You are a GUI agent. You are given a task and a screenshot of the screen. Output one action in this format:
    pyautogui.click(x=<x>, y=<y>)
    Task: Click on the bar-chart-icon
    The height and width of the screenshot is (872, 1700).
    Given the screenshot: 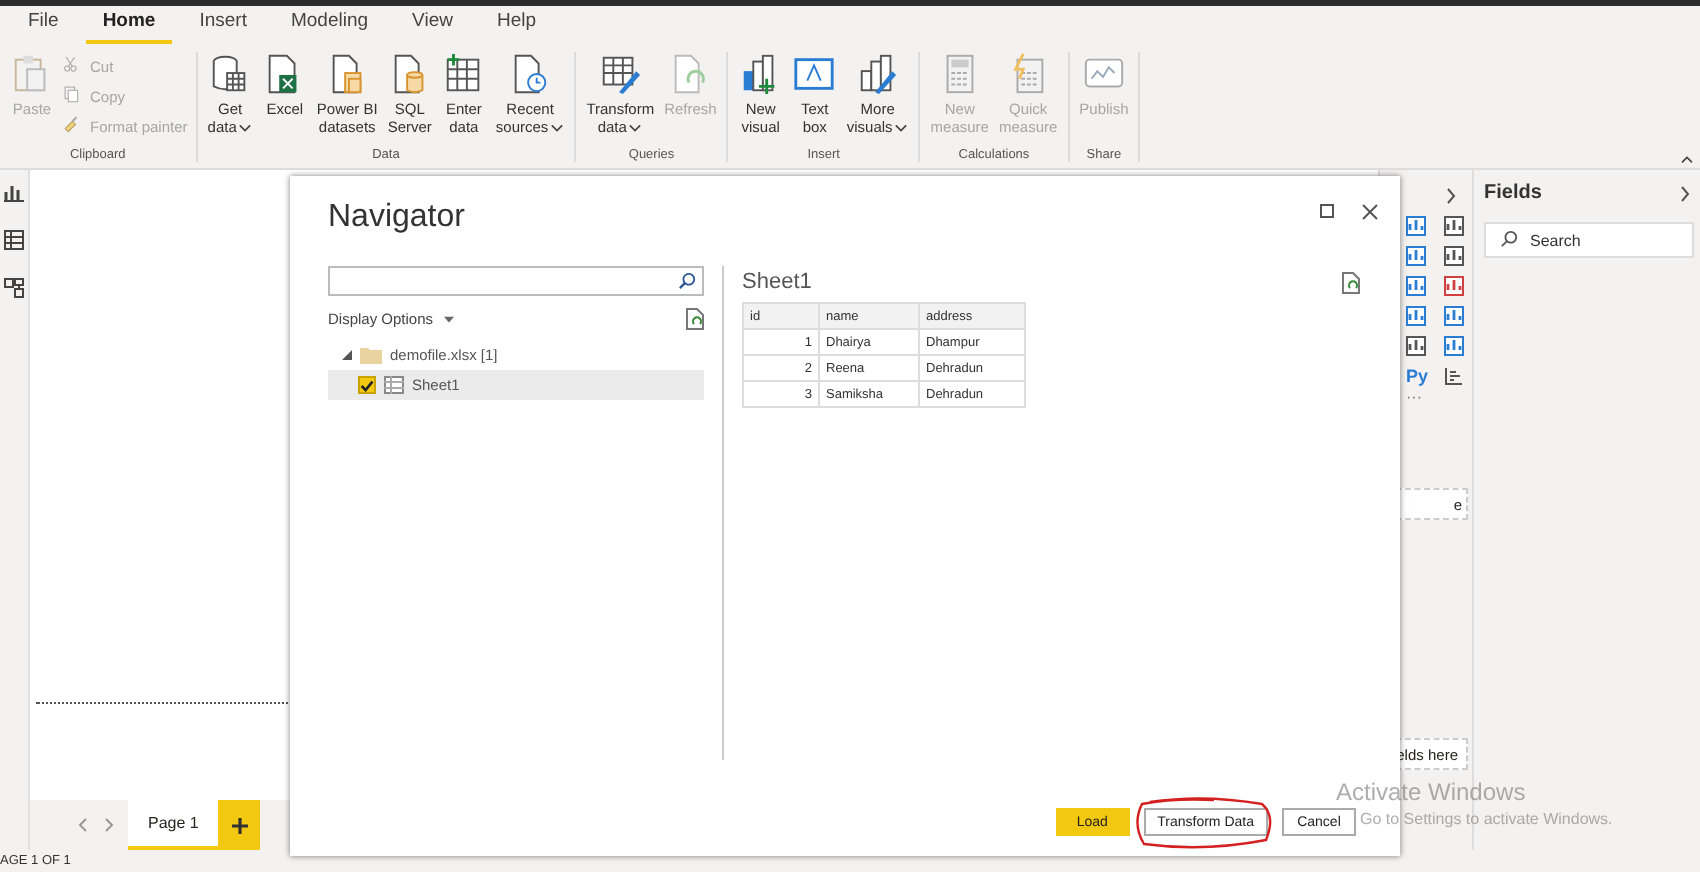 What is the action you would take?
    pyautogui.click(x=14, y=192)
    